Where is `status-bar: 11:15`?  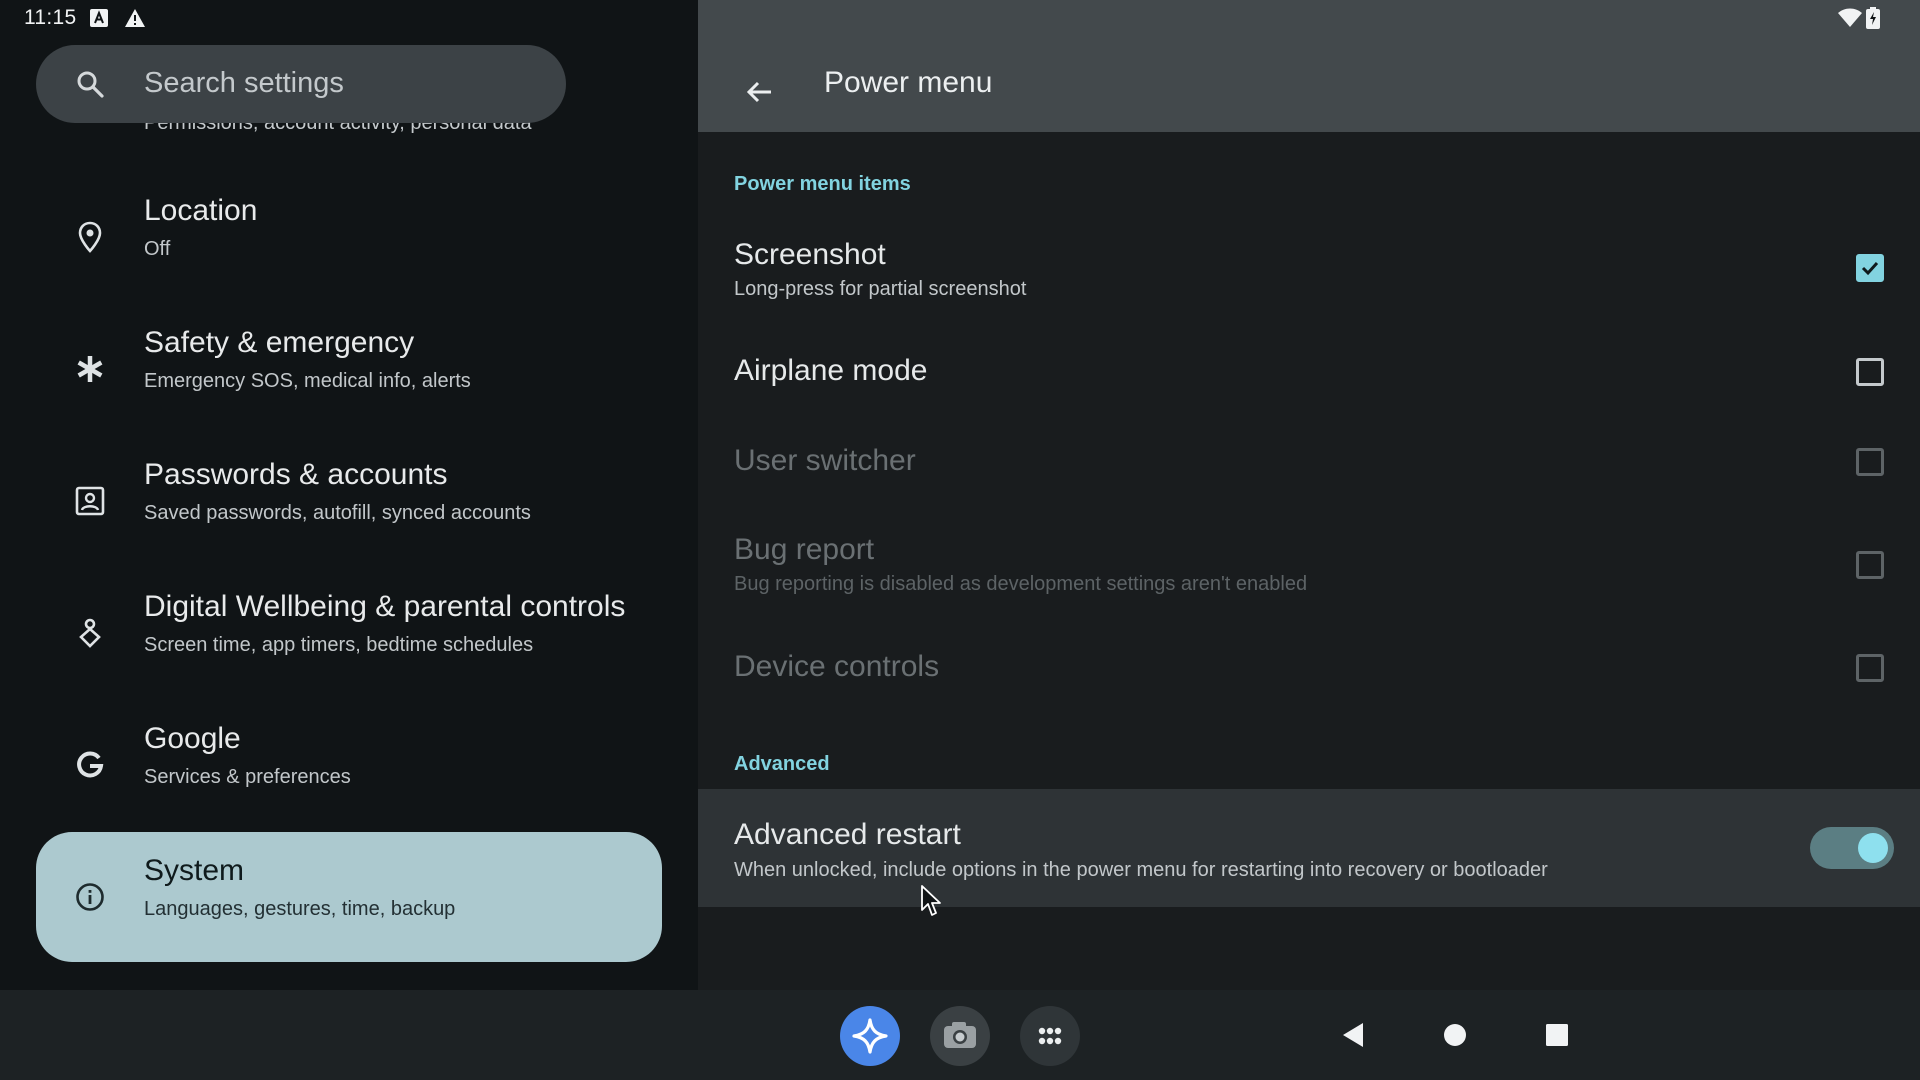
status-bar: 11:15 is located at coordinates (960, 18).